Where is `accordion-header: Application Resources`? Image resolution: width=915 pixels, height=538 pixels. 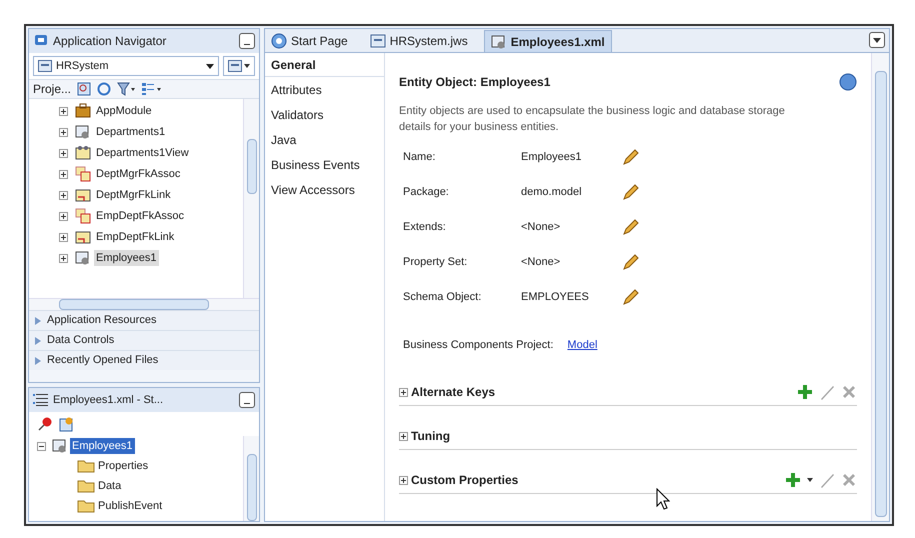 accordion-header: Application Resources is located at coordinates (144, 320).